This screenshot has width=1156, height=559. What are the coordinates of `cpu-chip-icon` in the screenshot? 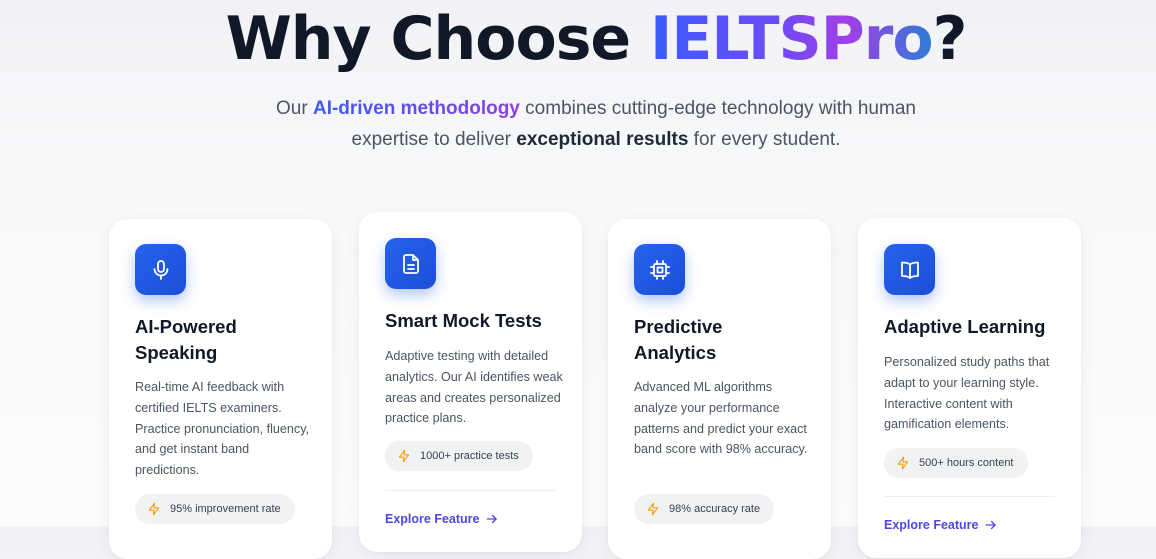 It's located at (659, 269).